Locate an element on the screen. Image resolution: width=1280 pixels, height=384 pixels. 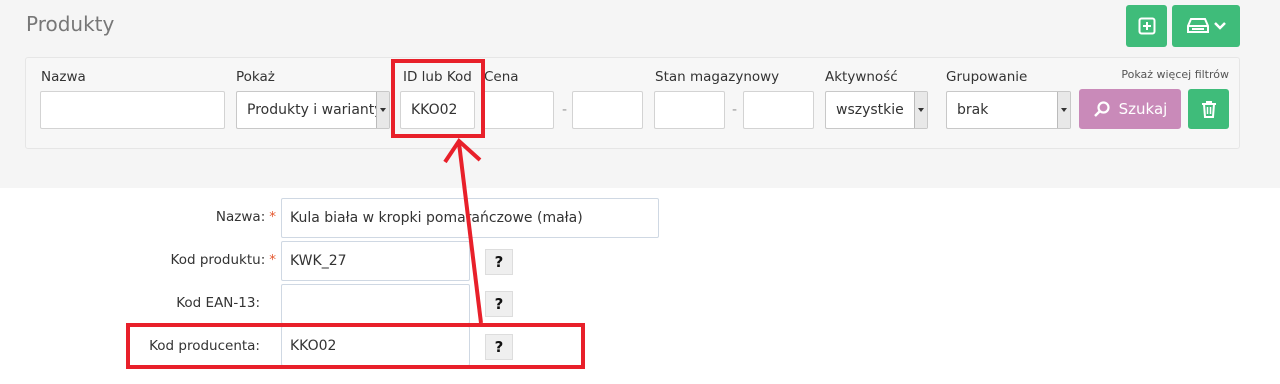
arrow-annotation is located at coordinates (463, 230).